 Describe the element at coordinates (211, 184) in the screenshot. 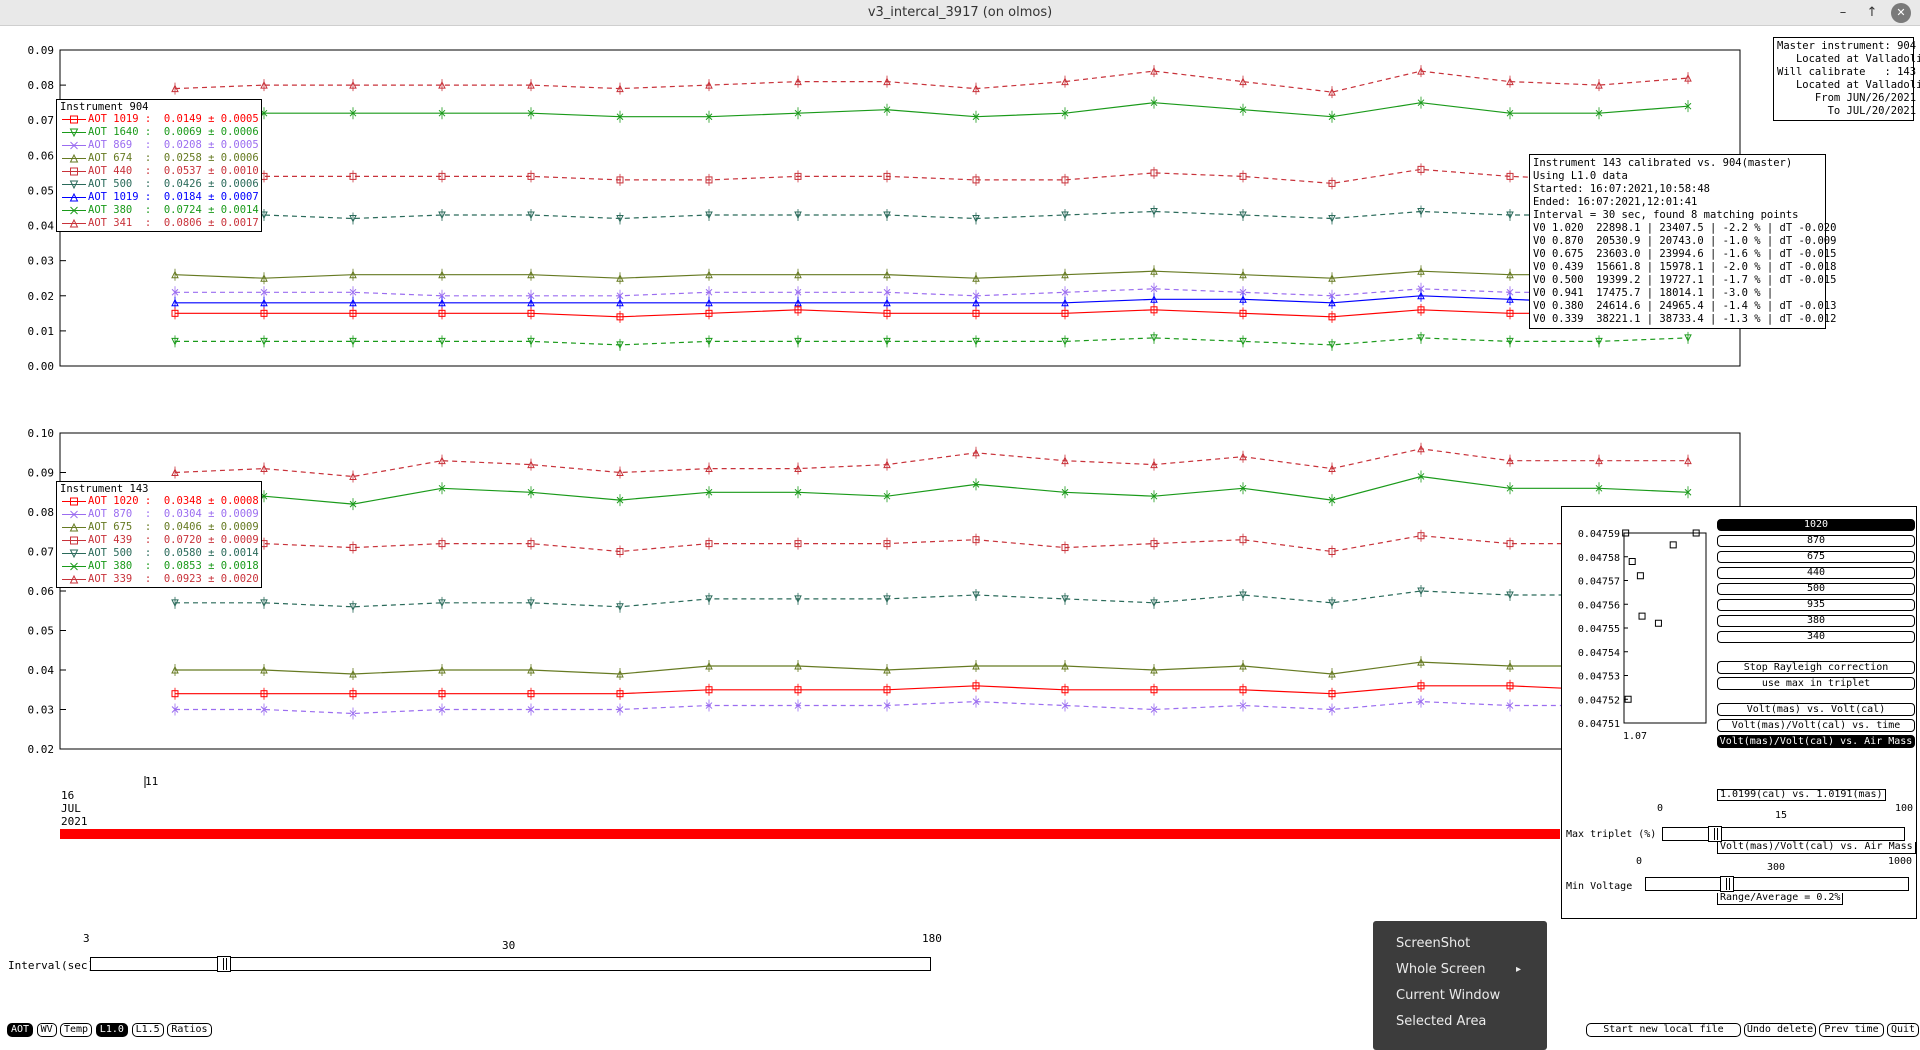

I see `legend-value: 0.0426 ± 0.0006` at that location.